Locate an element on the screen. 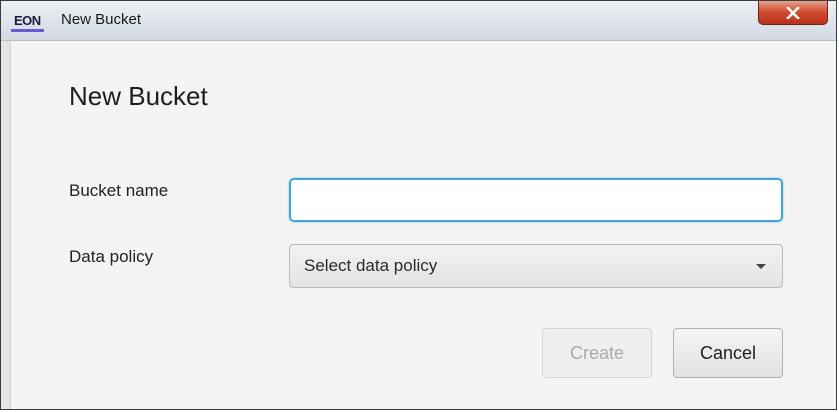  cancel-button: Cancel is located at coordinates (728, 353).